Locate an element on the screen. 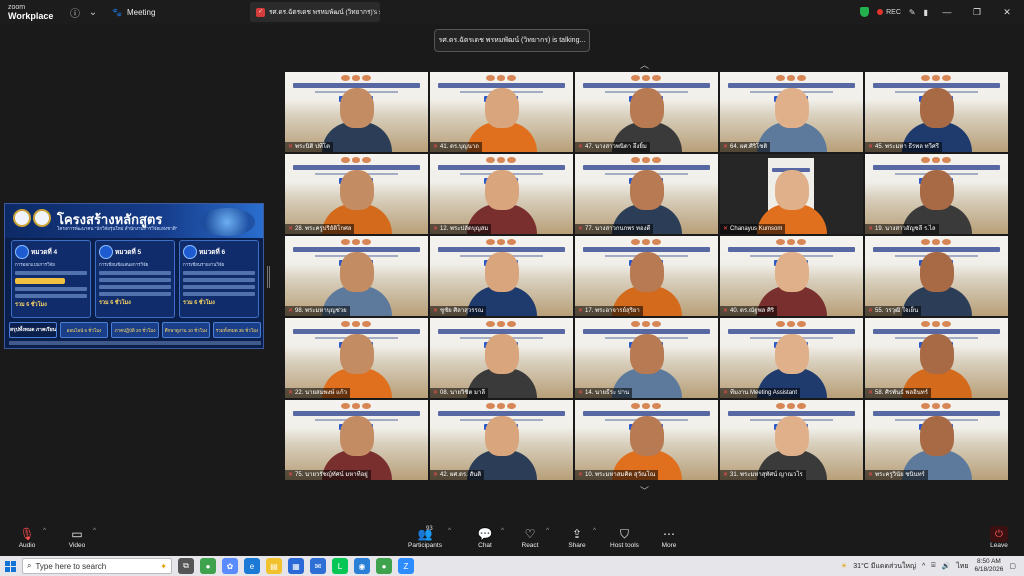 This screenshot has height=576, width=1024. windows-start-icon is located at coordinates (11, 566).